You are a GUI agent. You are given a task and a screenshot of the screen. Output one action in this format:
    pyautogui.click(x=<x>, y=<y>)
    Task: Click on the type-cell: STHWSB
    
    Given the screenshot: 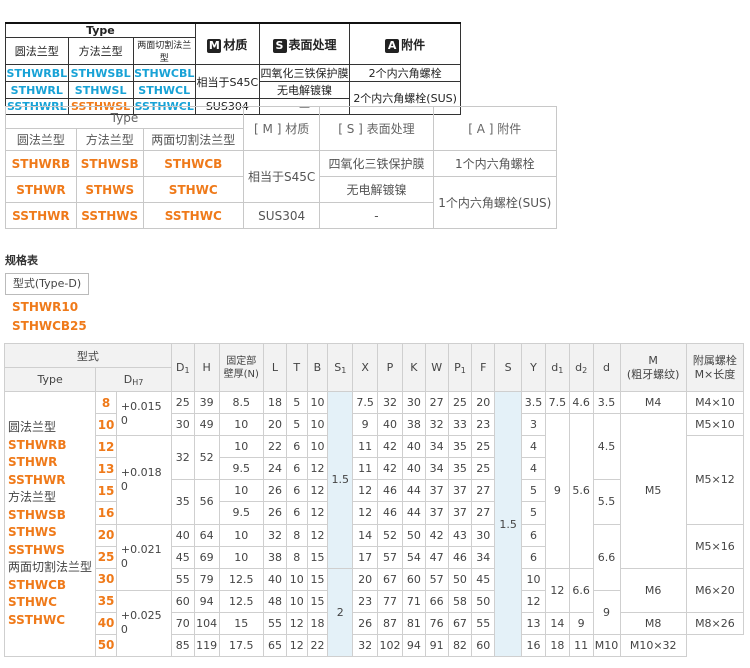 What is the action you would take?
    pyautogui.click(x=109, y=163)
    